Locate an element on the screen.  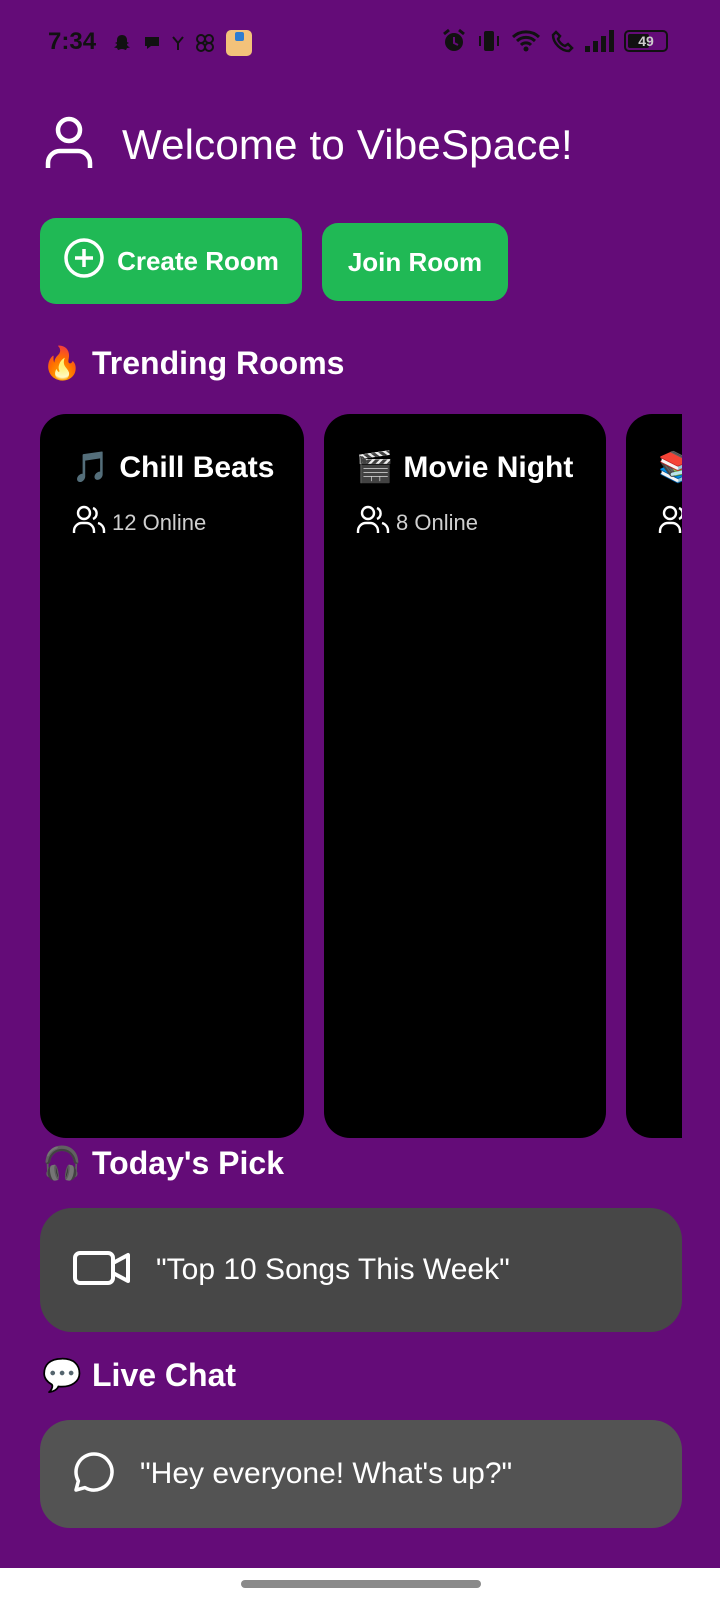
fire-icon: 🔥 is located at coordinates (62, 363).